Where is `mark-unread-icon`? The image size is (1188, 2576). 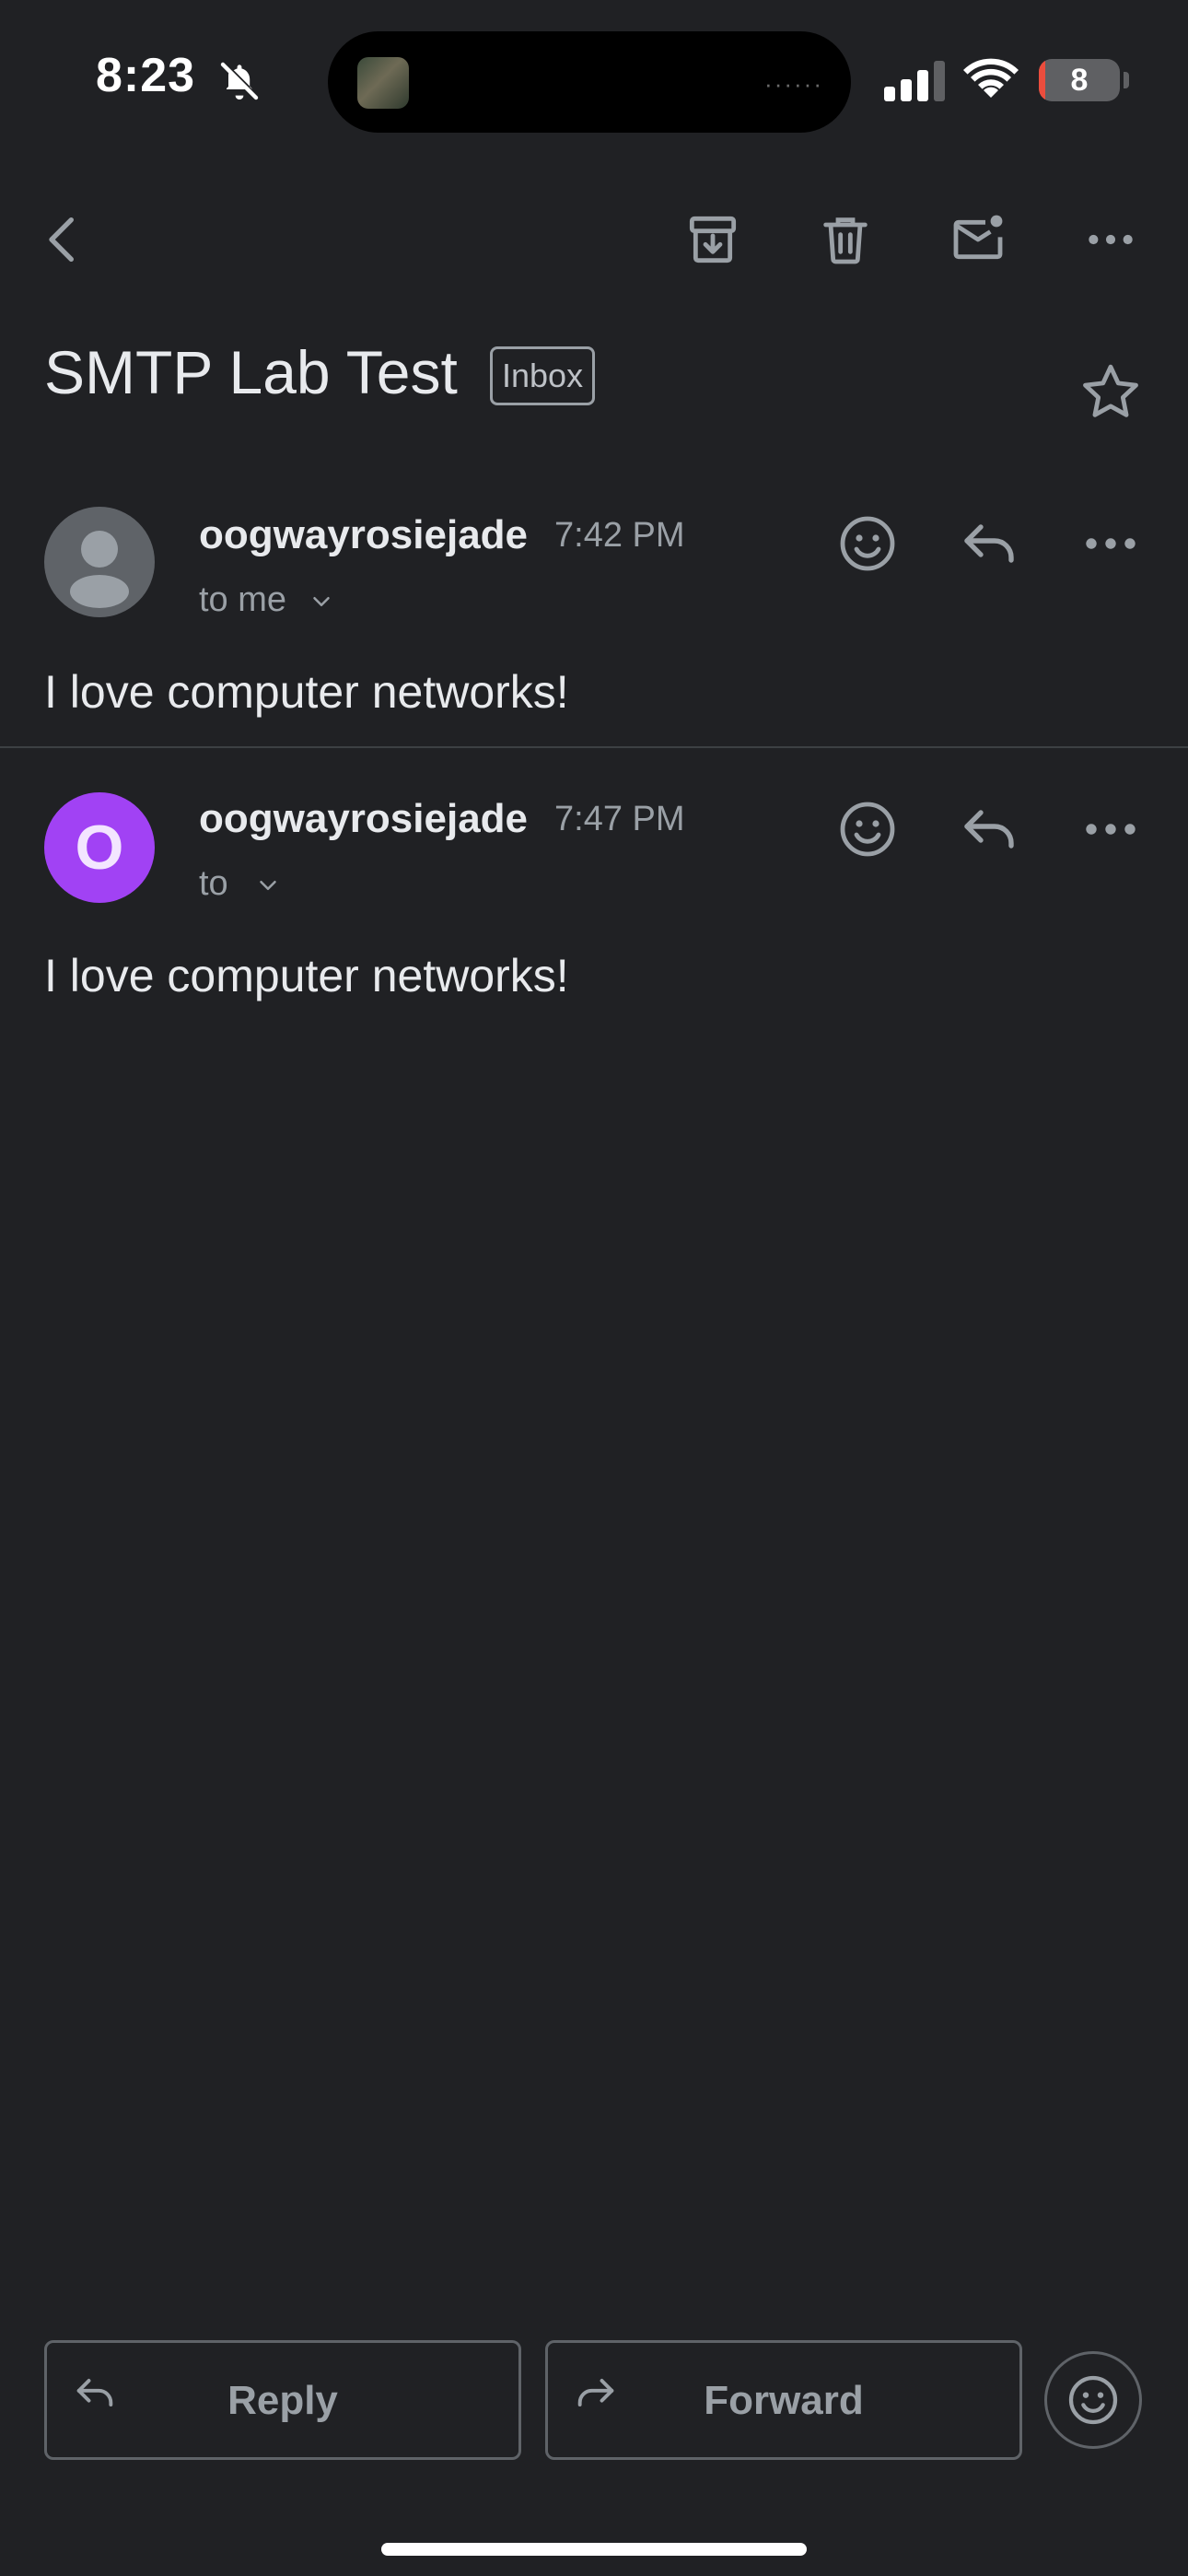
mark-unread-icon is located at coordinates (978, 237).